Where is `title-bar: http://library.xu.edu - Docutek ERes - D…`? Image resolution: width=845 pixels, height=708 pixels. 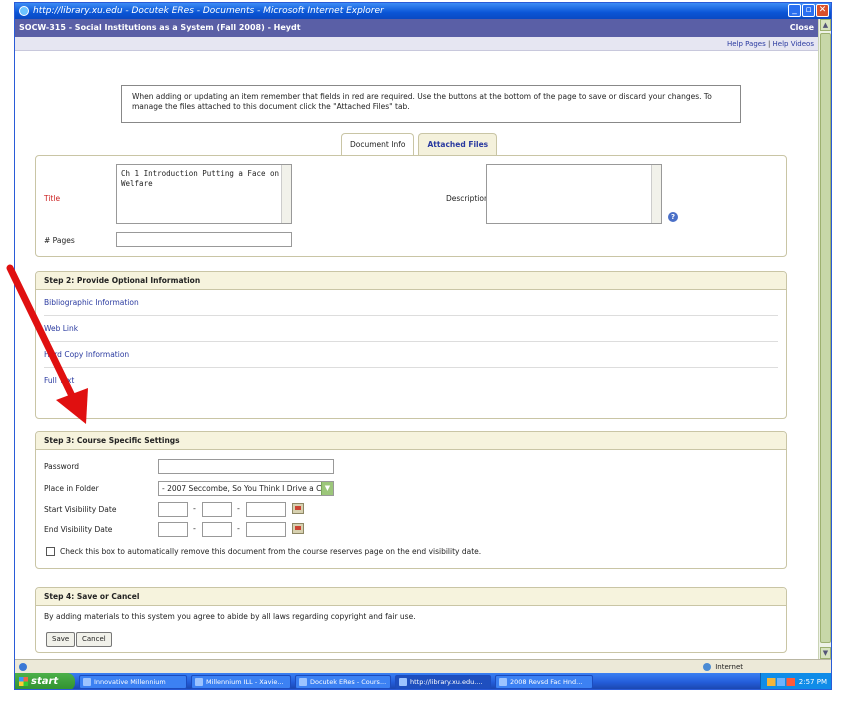 title-bar: http://library.xu.edu - Docutek ERes - D… is located at coordinates (423, 11).